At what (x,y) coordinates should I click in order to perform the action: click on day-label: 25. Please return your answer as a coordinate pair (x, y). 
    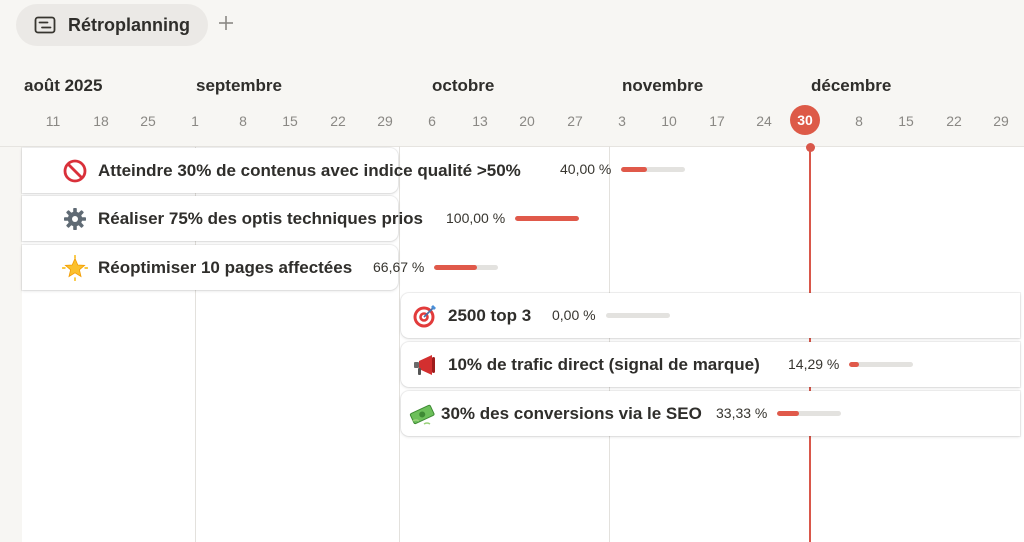
    Looking at the image, I should click on (148, 121).